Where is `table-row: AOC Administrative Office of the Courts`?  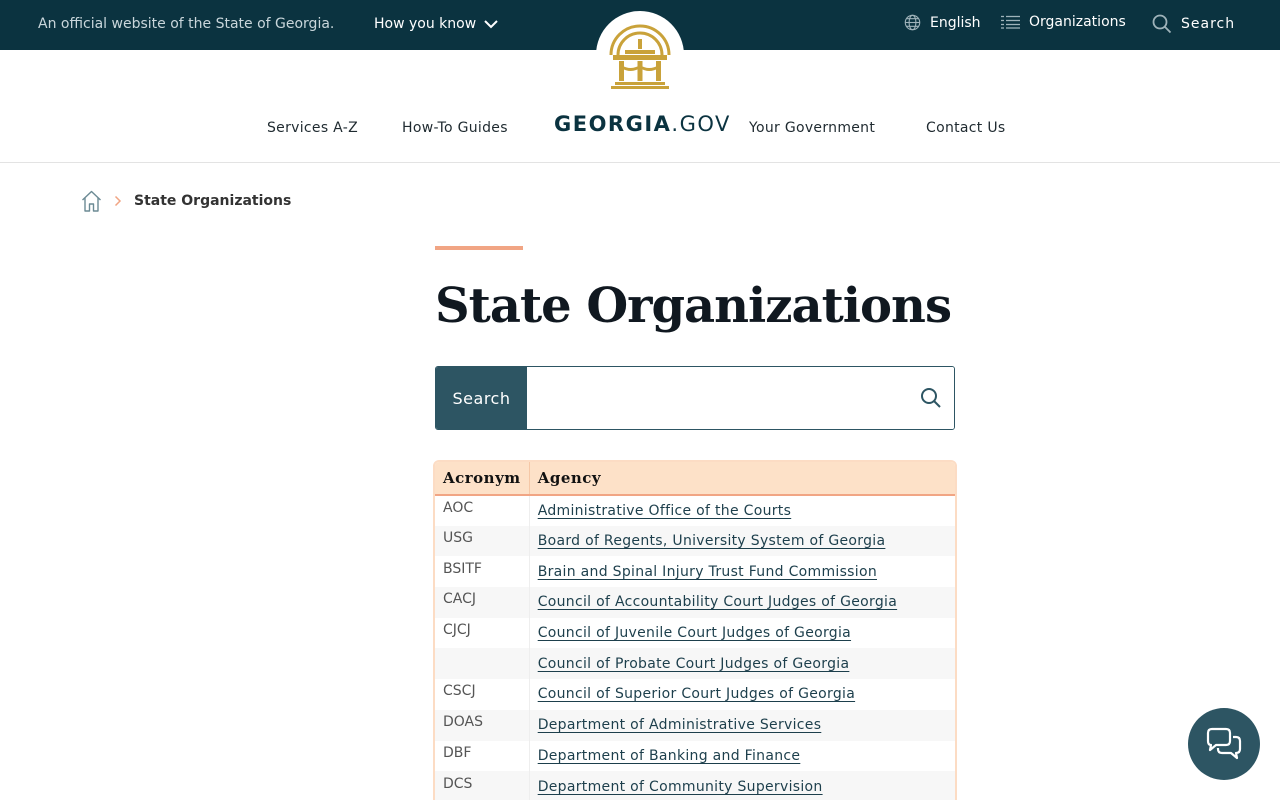
table-row: AOC Administrative Office of the Courts is located at coordinates (695, 510).